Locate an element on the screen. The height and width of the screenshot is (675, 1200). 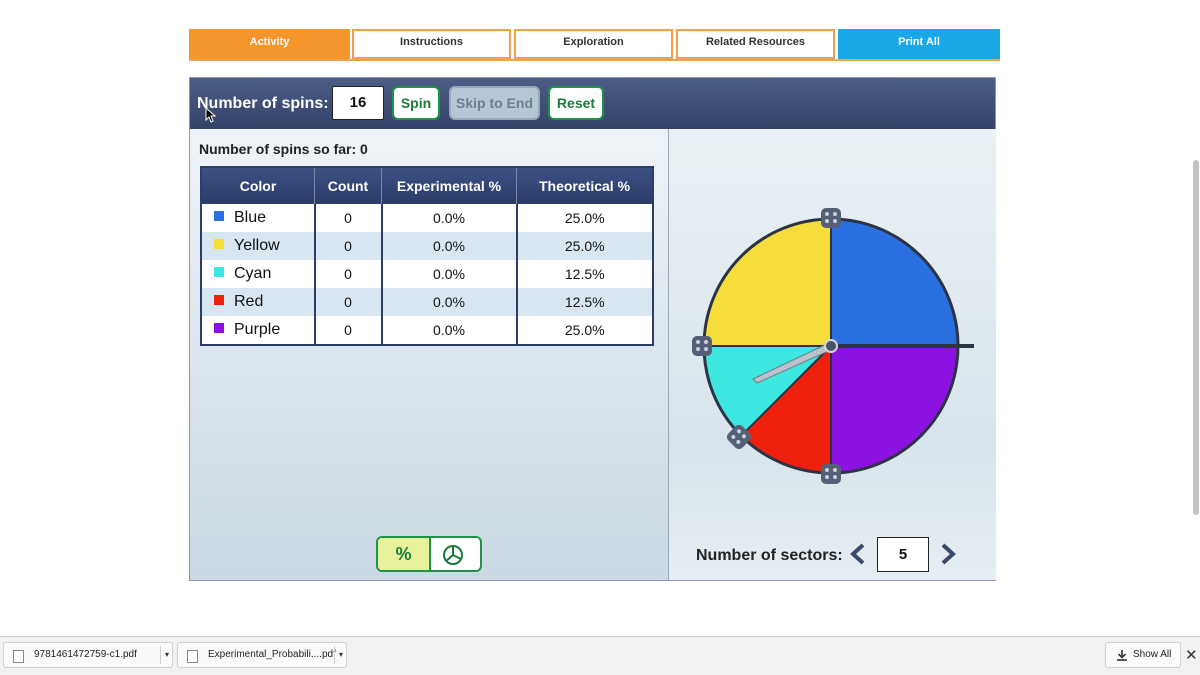
table-row: Blue 0 0.0% 25.0% is located at coordinates (427, 218).